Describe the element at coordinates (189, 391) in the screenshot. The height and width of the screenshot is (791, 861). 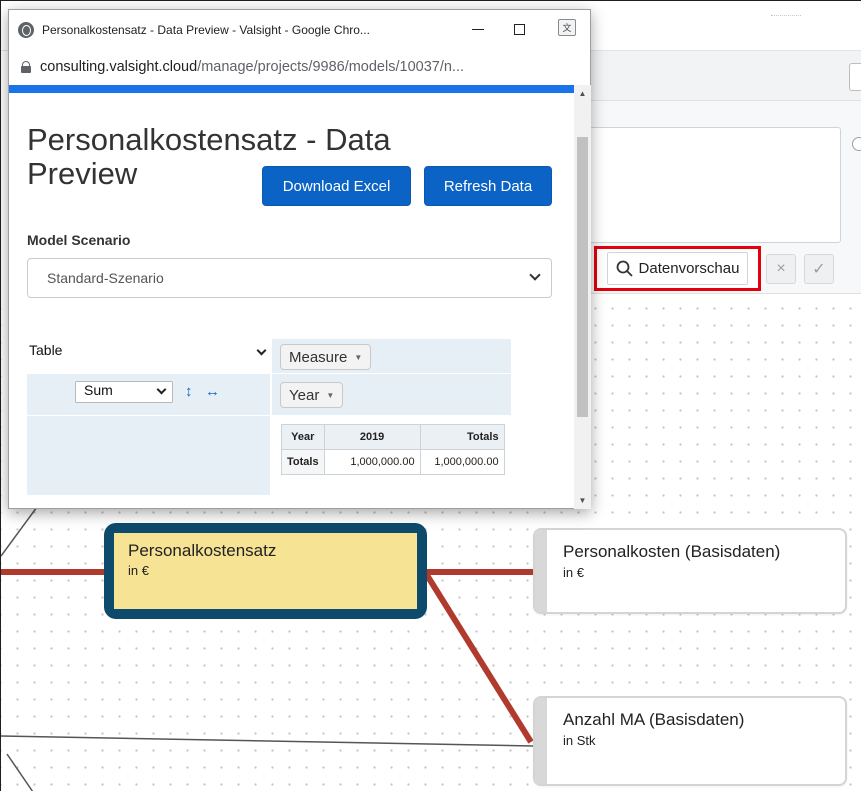
I see `row-order-icon: ↕` at that location.